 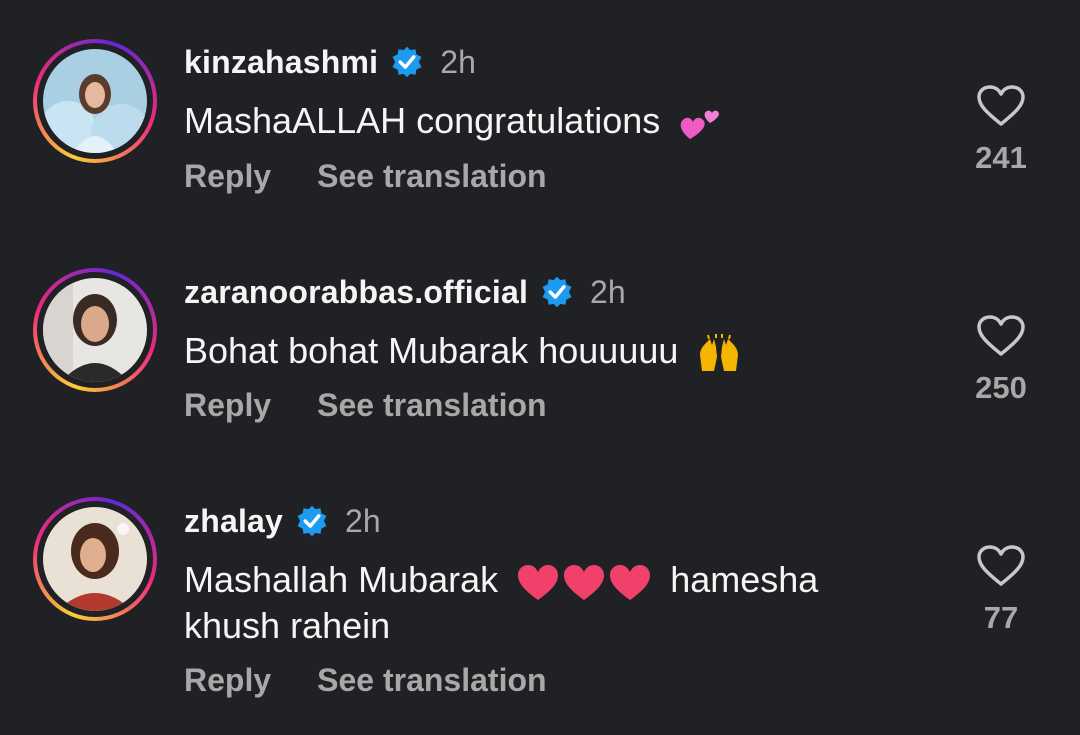 I want to click on username: kinzahashmi, so click(x=281, y=62).